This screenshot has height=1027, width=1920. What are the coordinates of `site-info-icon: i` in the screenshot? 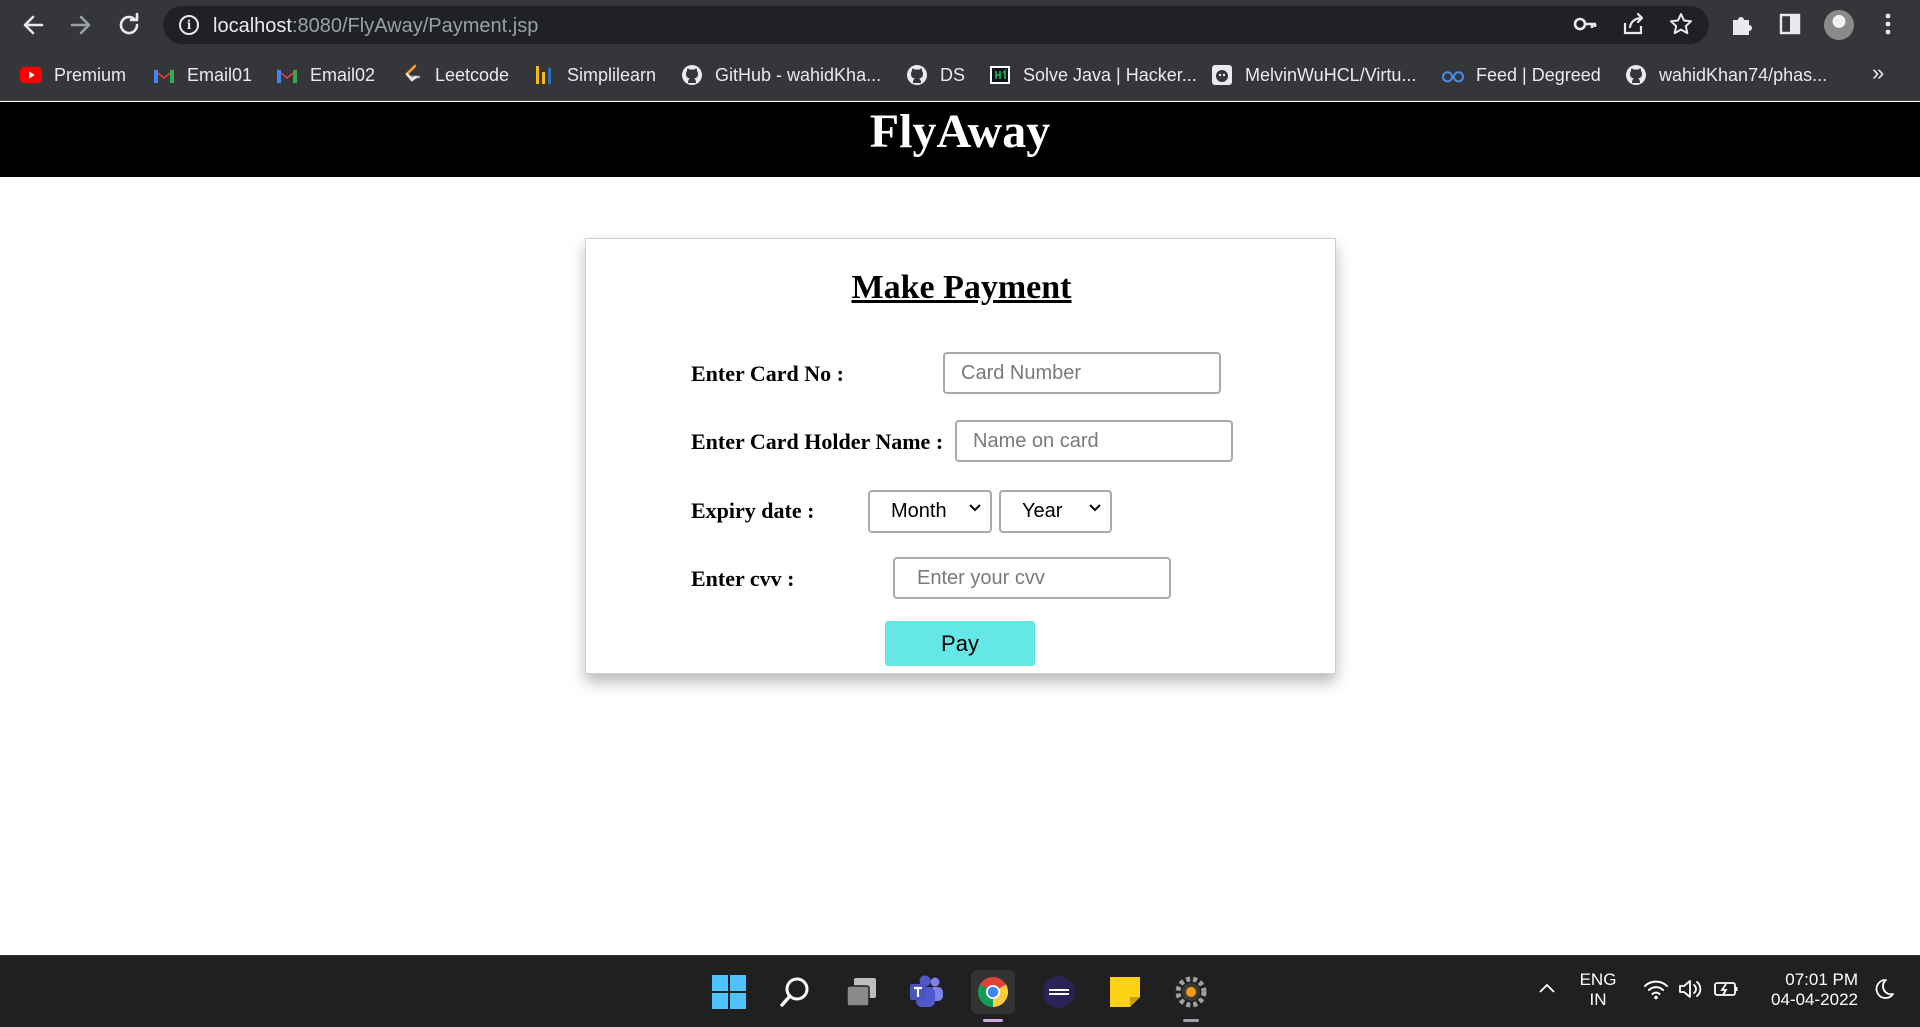 It's located at (189, 25).